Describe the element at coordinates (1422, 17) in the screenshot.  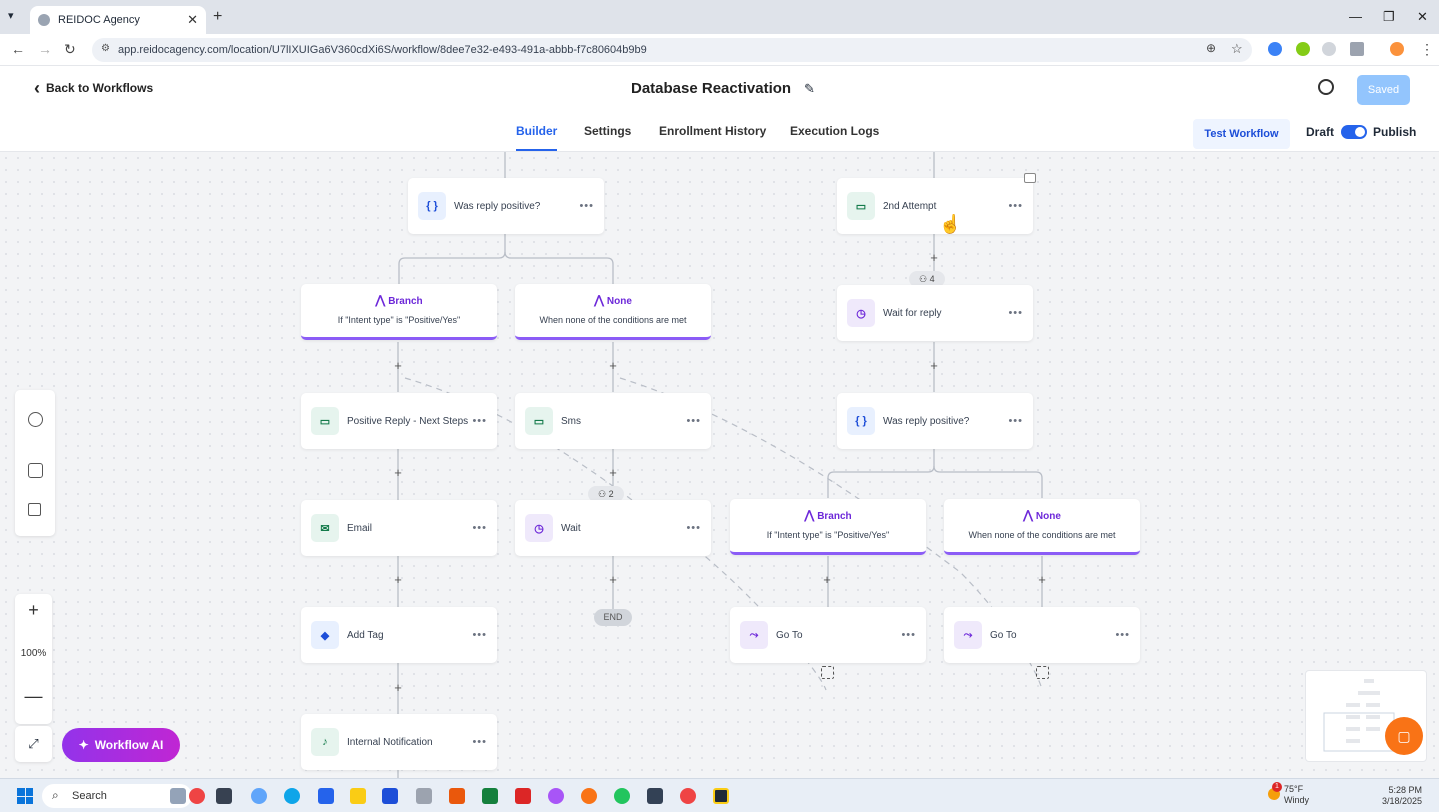
I see `close-window-icon: ✕` at that location.